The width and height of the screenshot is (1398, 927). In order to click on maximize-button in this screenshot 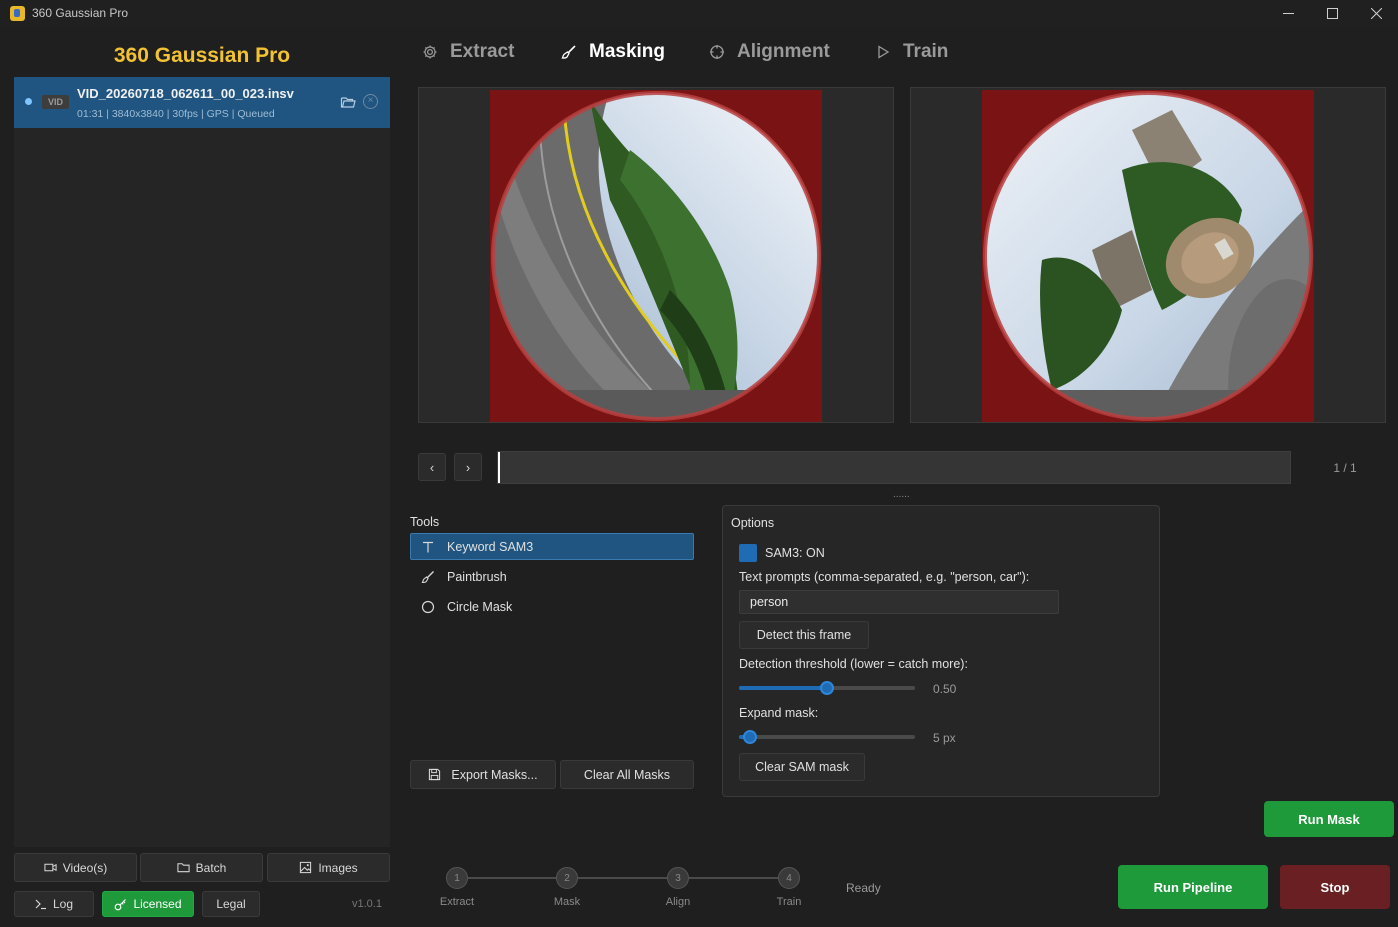, I will do `click(1332, 13)`.